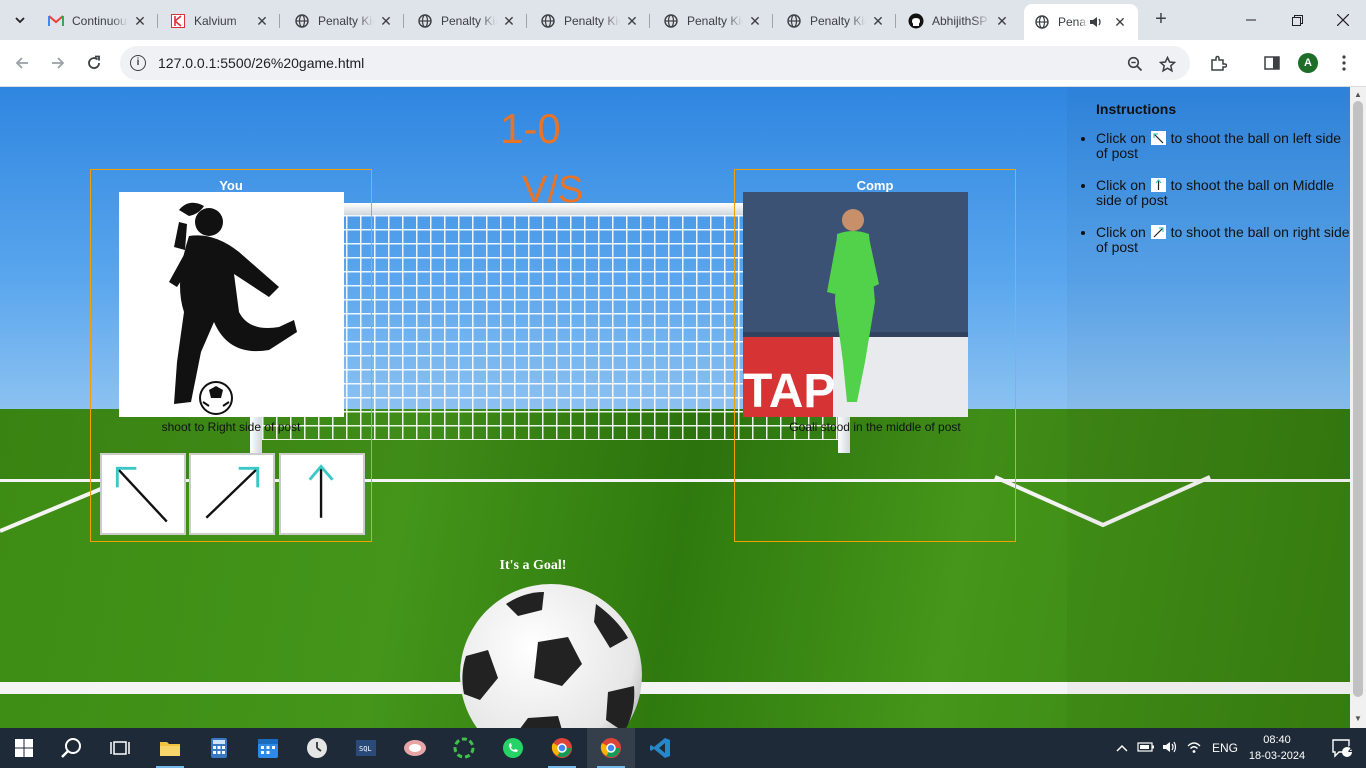  I want to click on chrome-profile-button, so click(611, 748).